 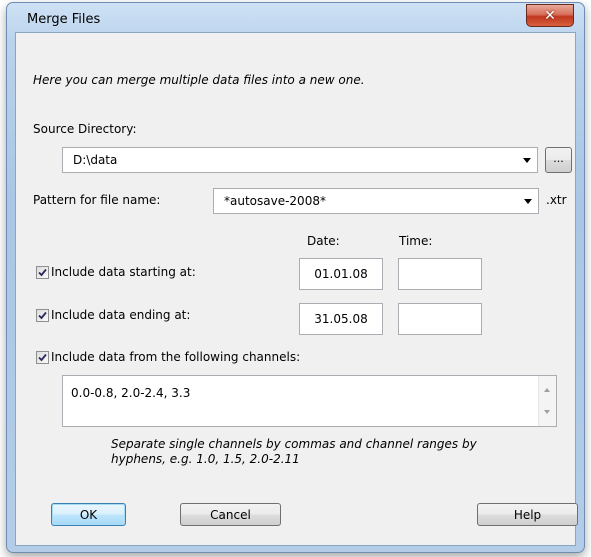 I want to click on date-header: Date:, so click(x=323, y=241).